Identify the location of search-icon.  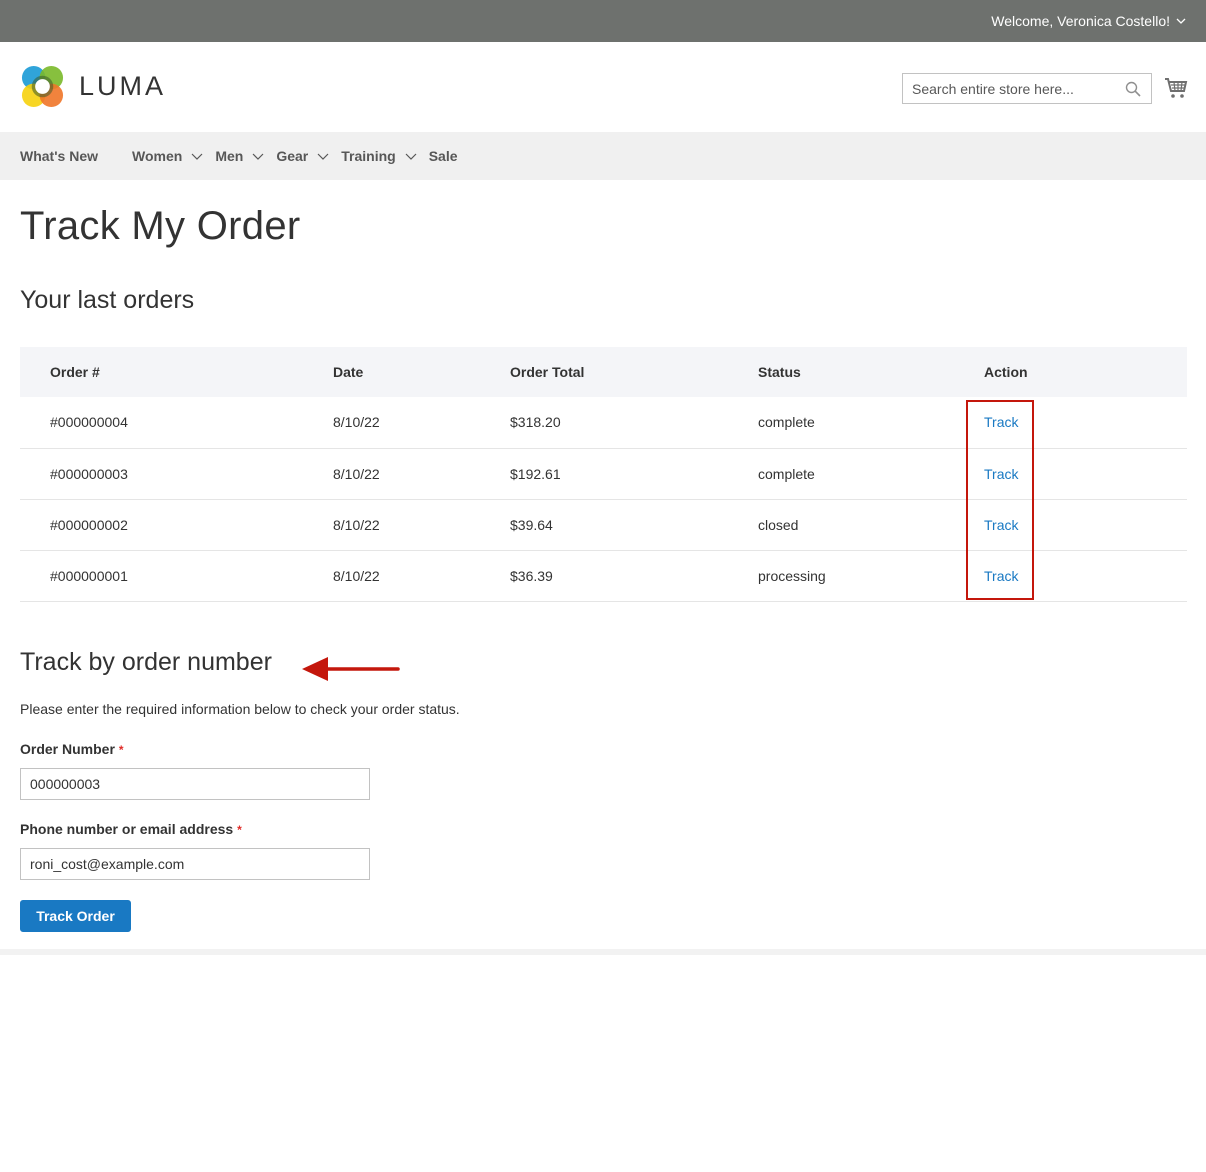
(1133, 89).